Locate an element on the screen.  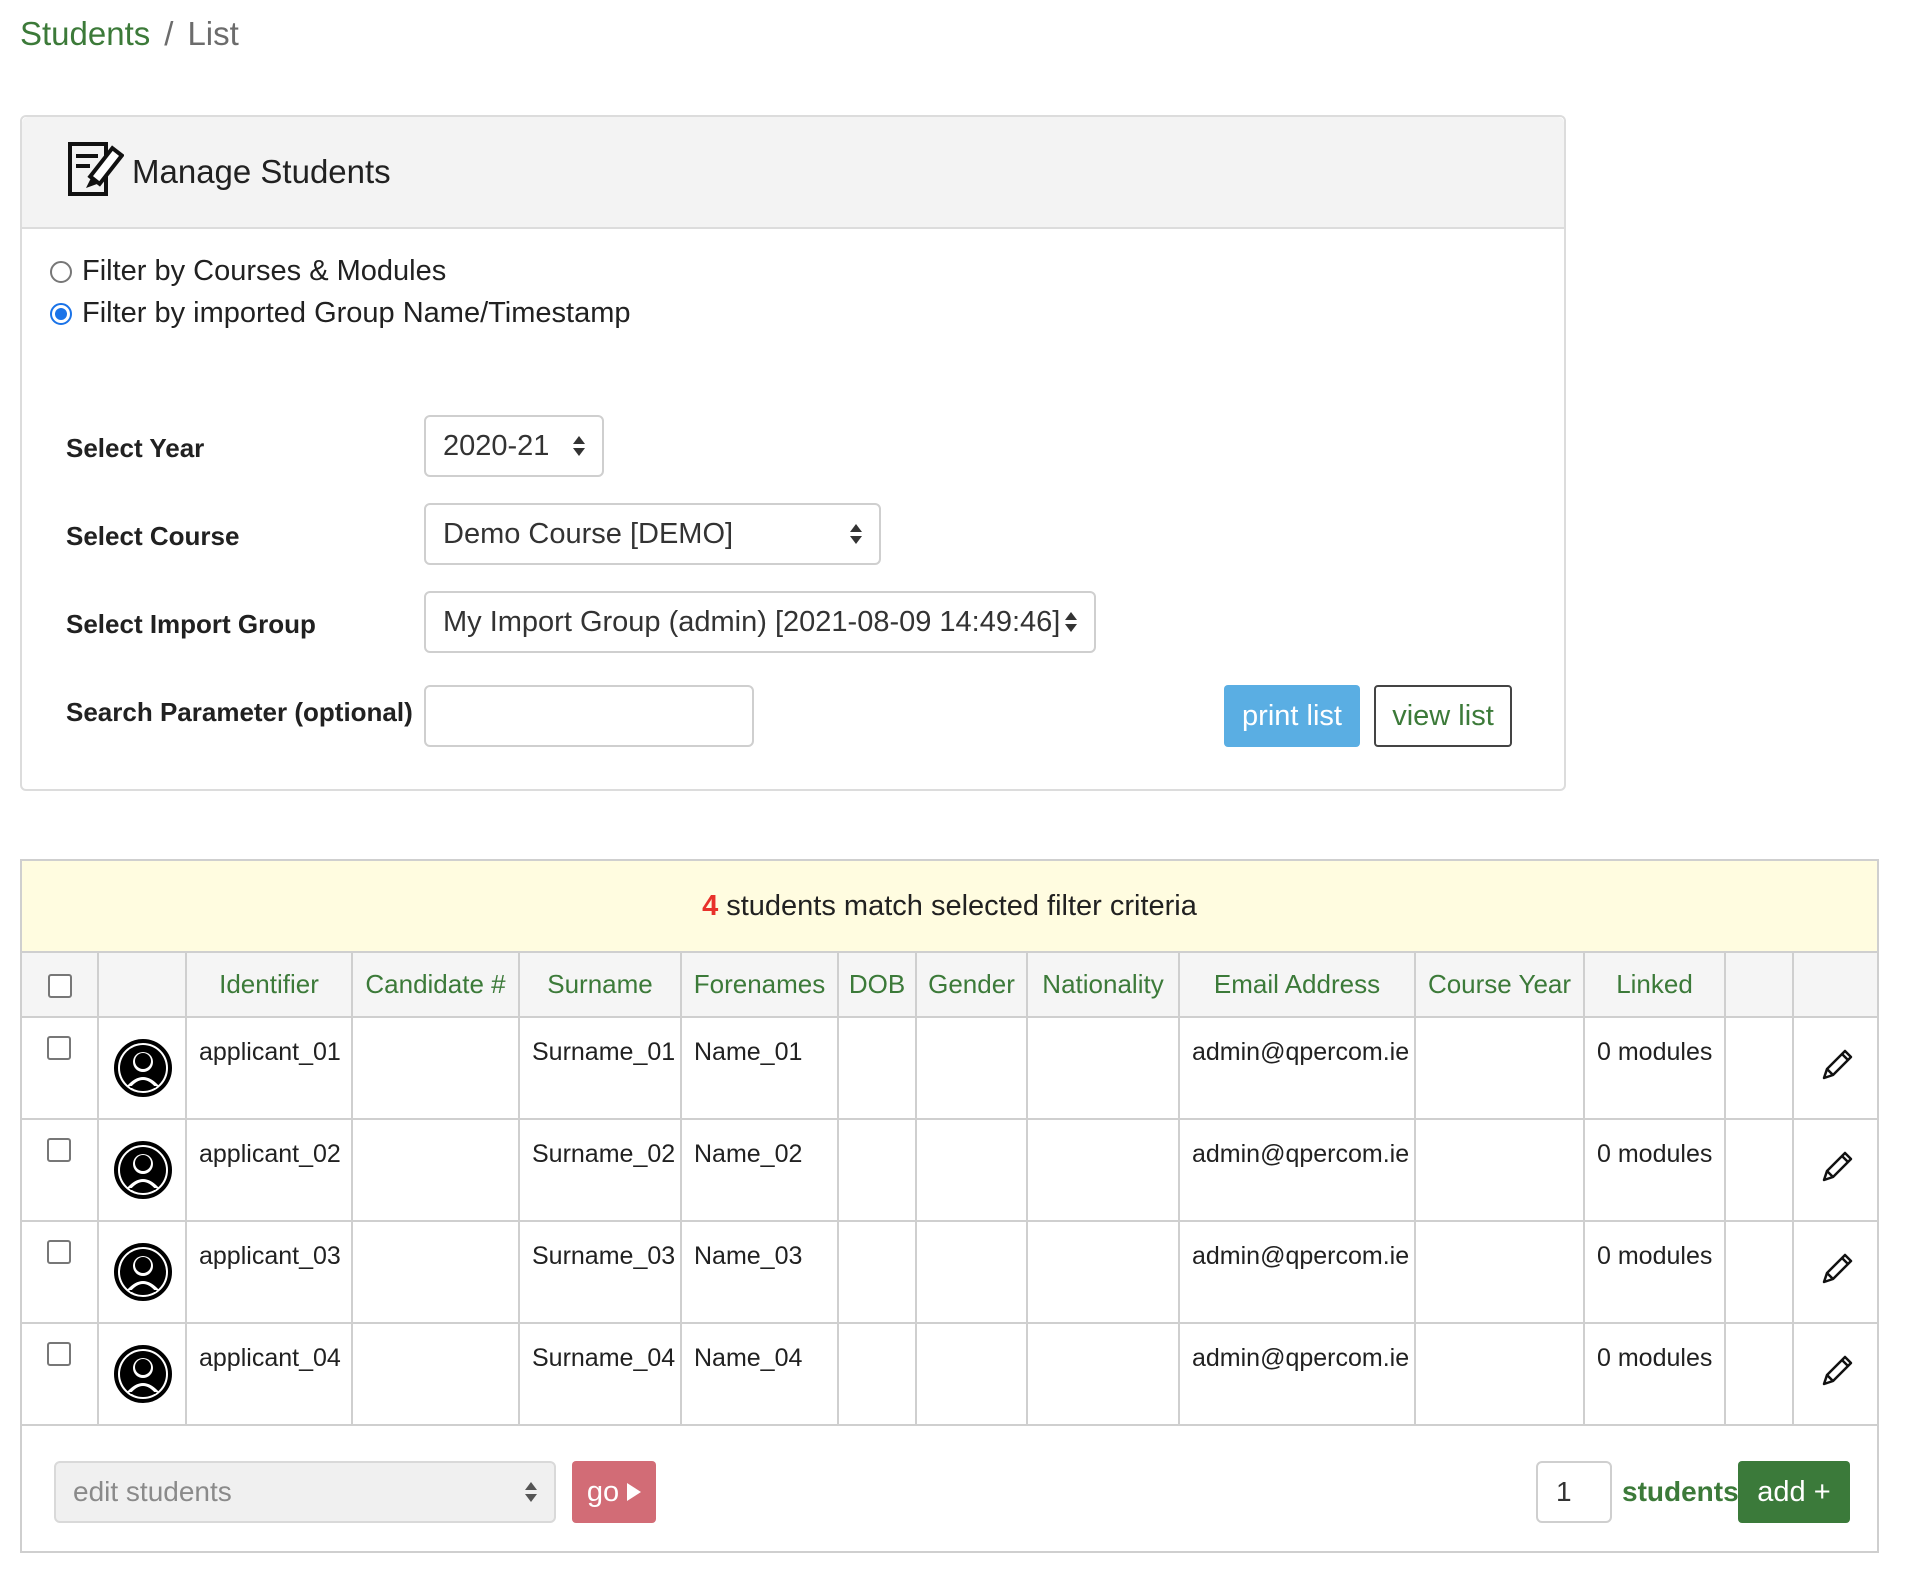
column-header-identifier: Identifier is located at coordinates (269, 985).